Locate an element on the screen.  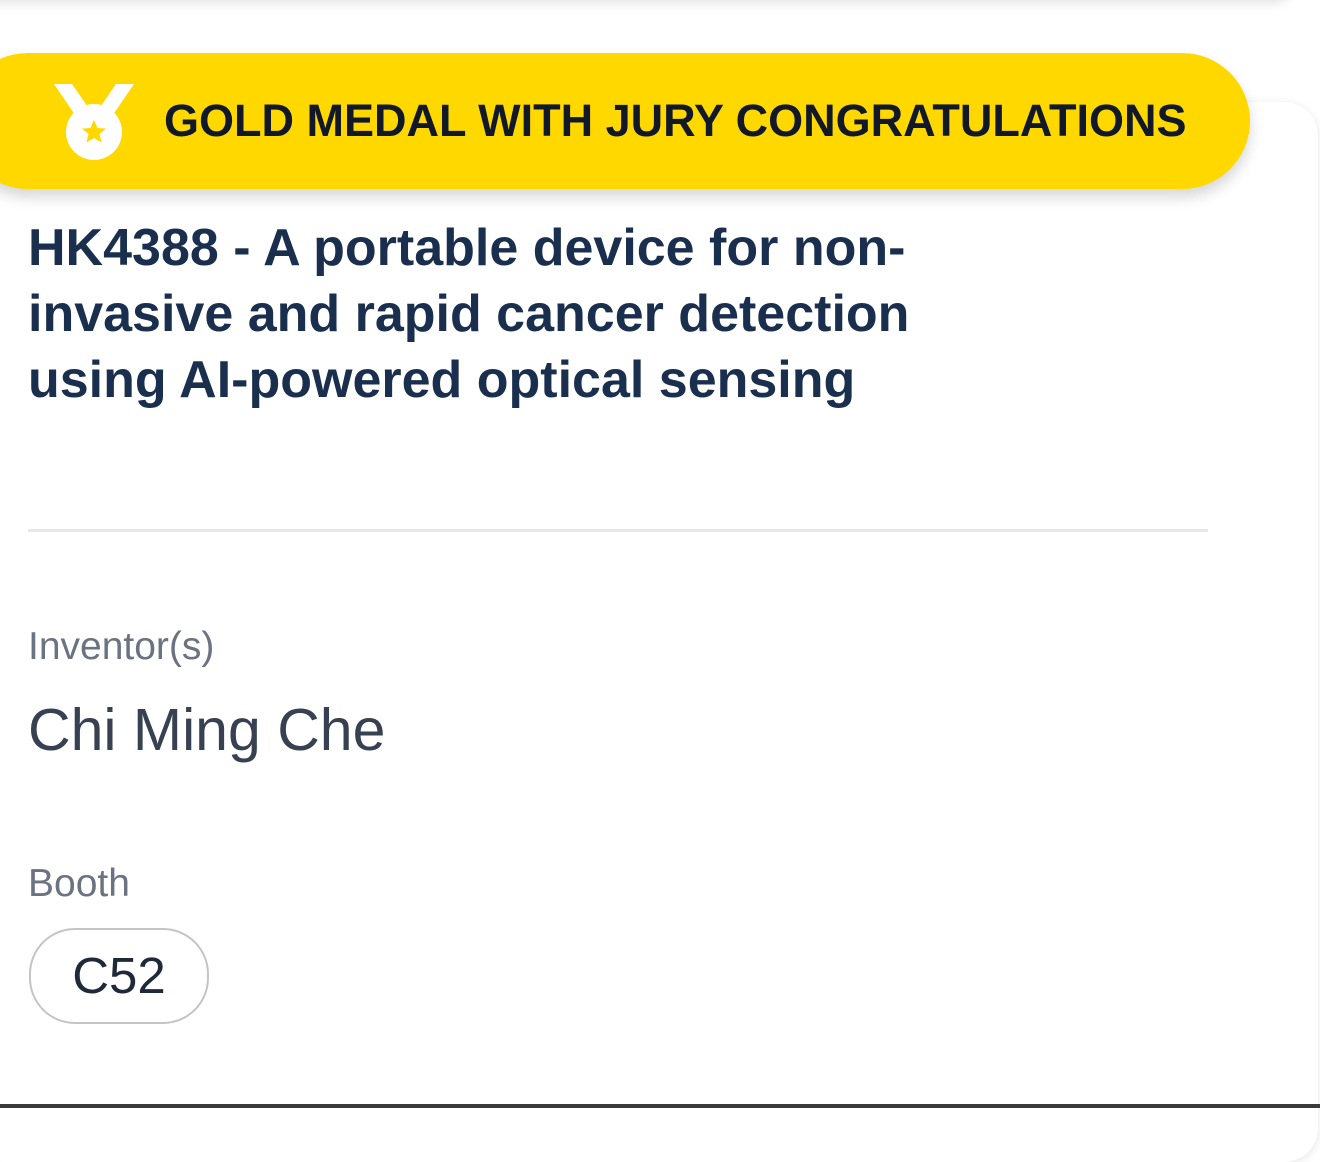
bottom-edge is located at coordinates (660, 1106).